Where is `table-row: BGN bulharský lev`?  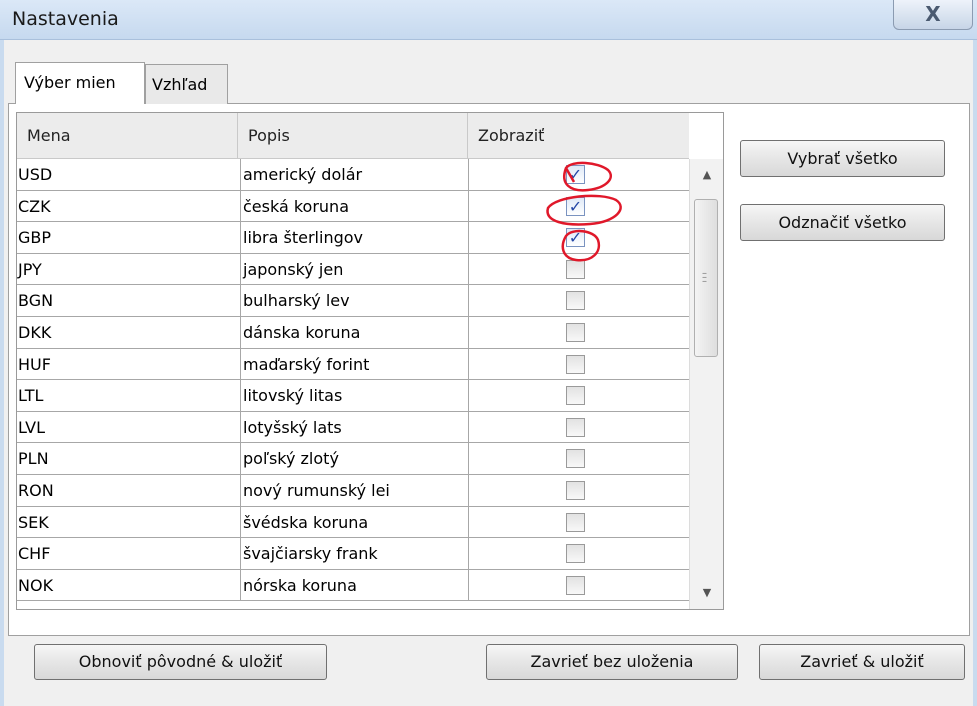 table-row: BGN bulharský lev is located at coordinates (353, 301).